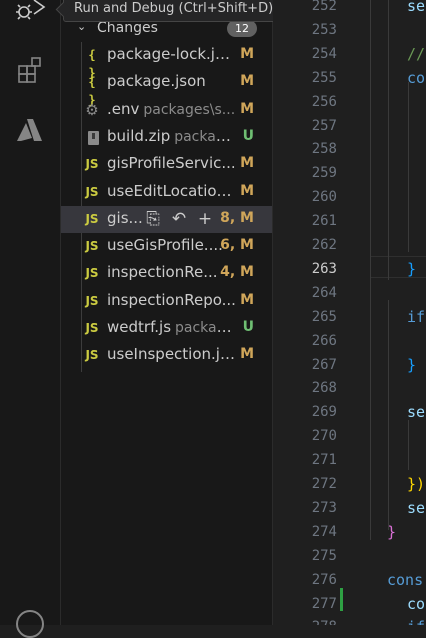  I want to click on line-number: 255, so click(324, 77).